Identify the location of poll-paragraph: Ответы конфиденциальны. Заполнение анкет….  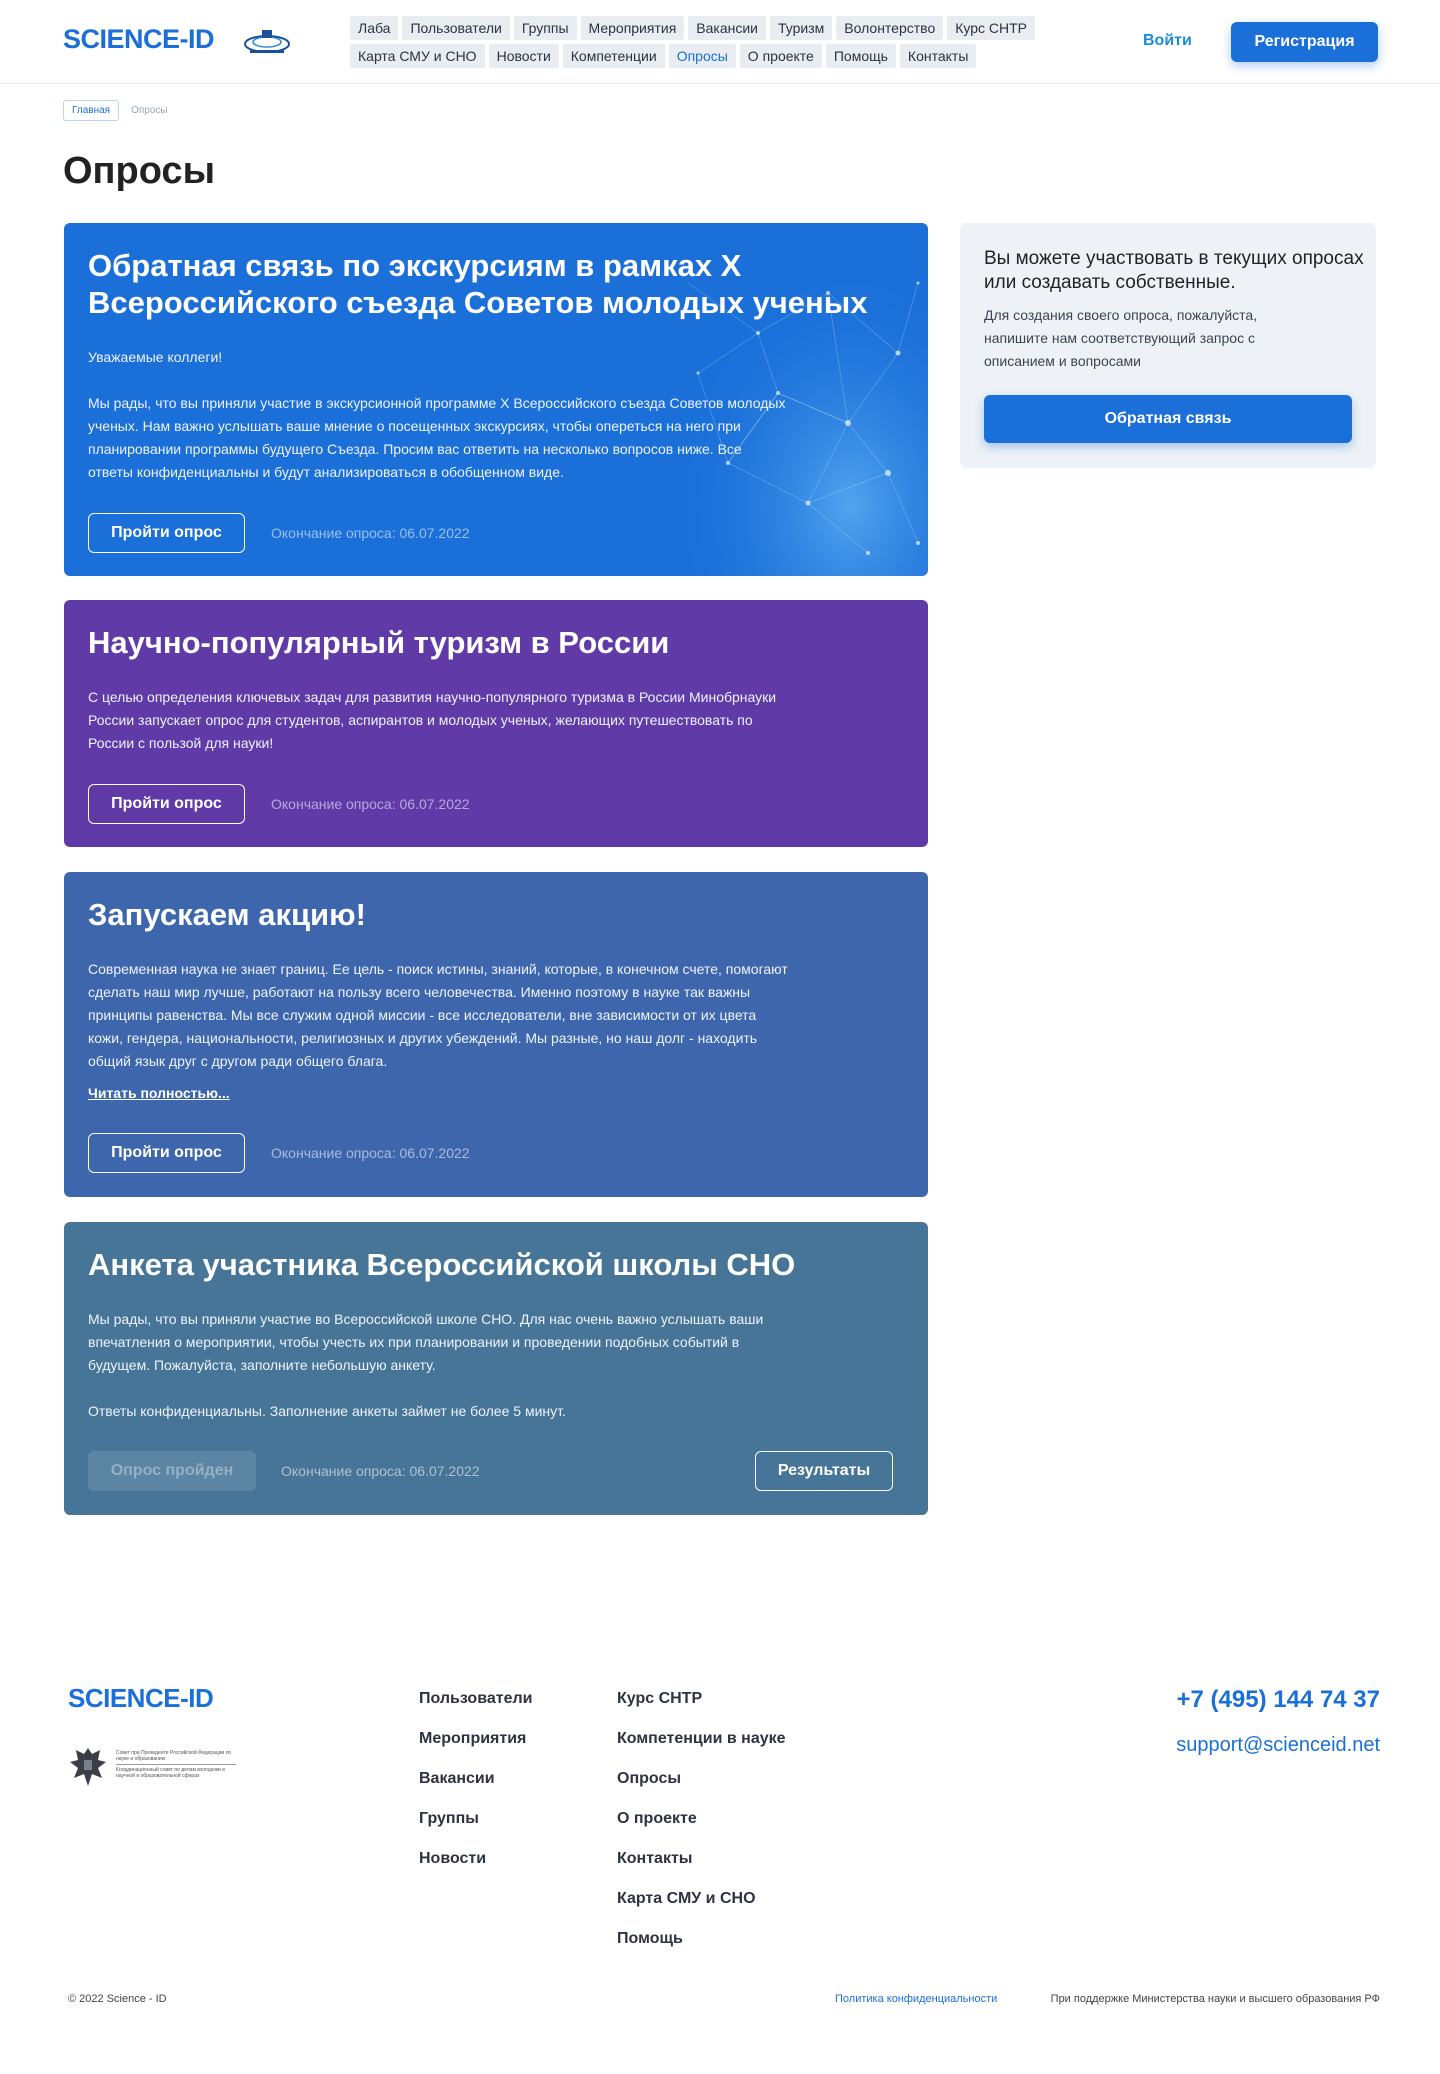
(327, 1411).